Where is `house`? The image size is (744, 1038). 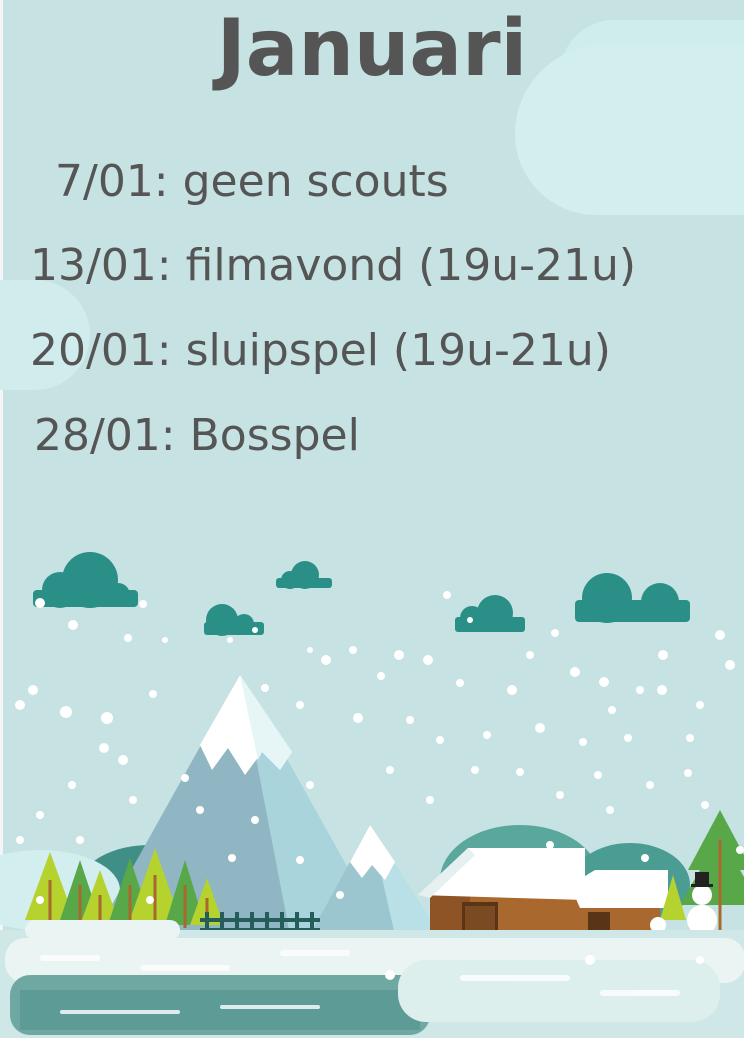 house is located at coordinates (501, 894).